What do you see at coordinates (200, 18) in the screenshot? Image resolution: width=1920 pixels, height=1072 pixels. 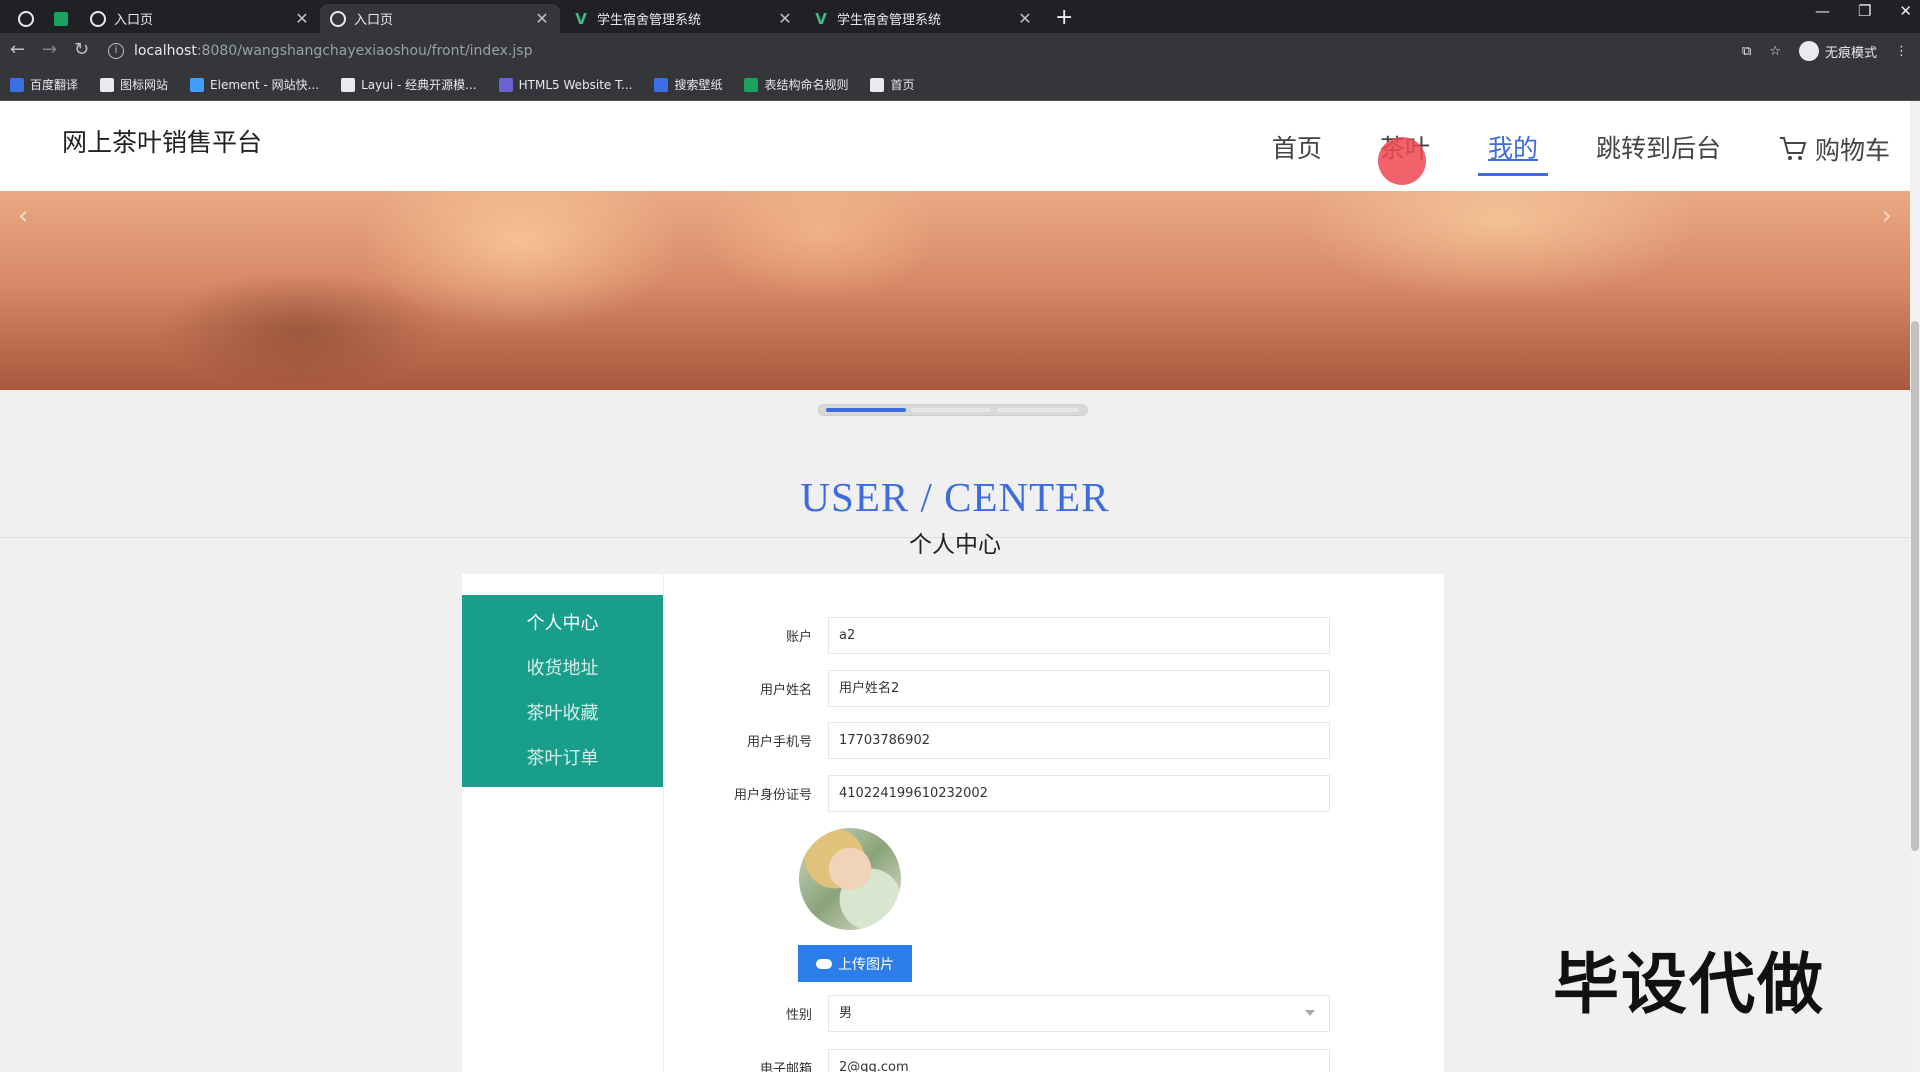 I see `tab-entry-1: 入口页 ✕` at bounding box center [200, 18].